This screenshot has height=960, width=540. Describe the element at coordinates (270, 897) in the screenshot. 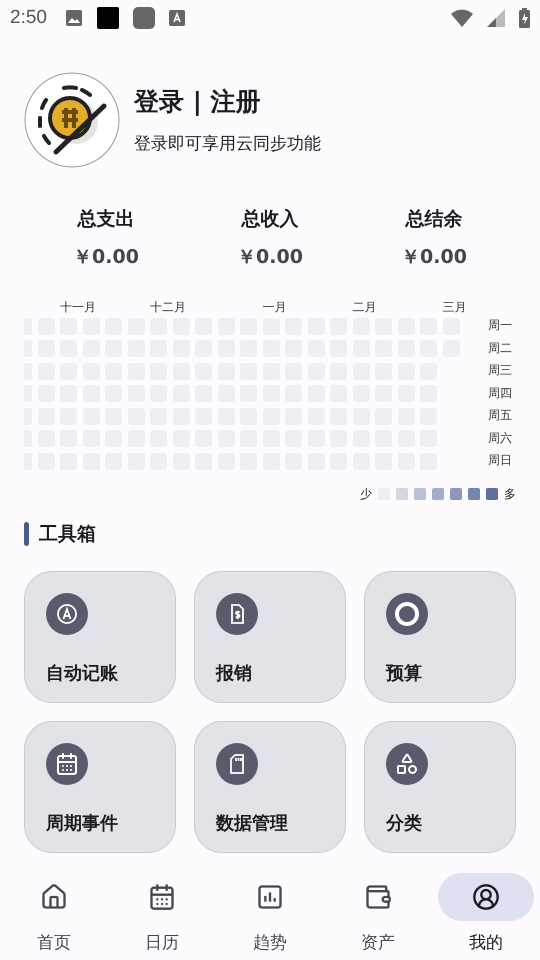

I see `bar-chart-icon` at that location.